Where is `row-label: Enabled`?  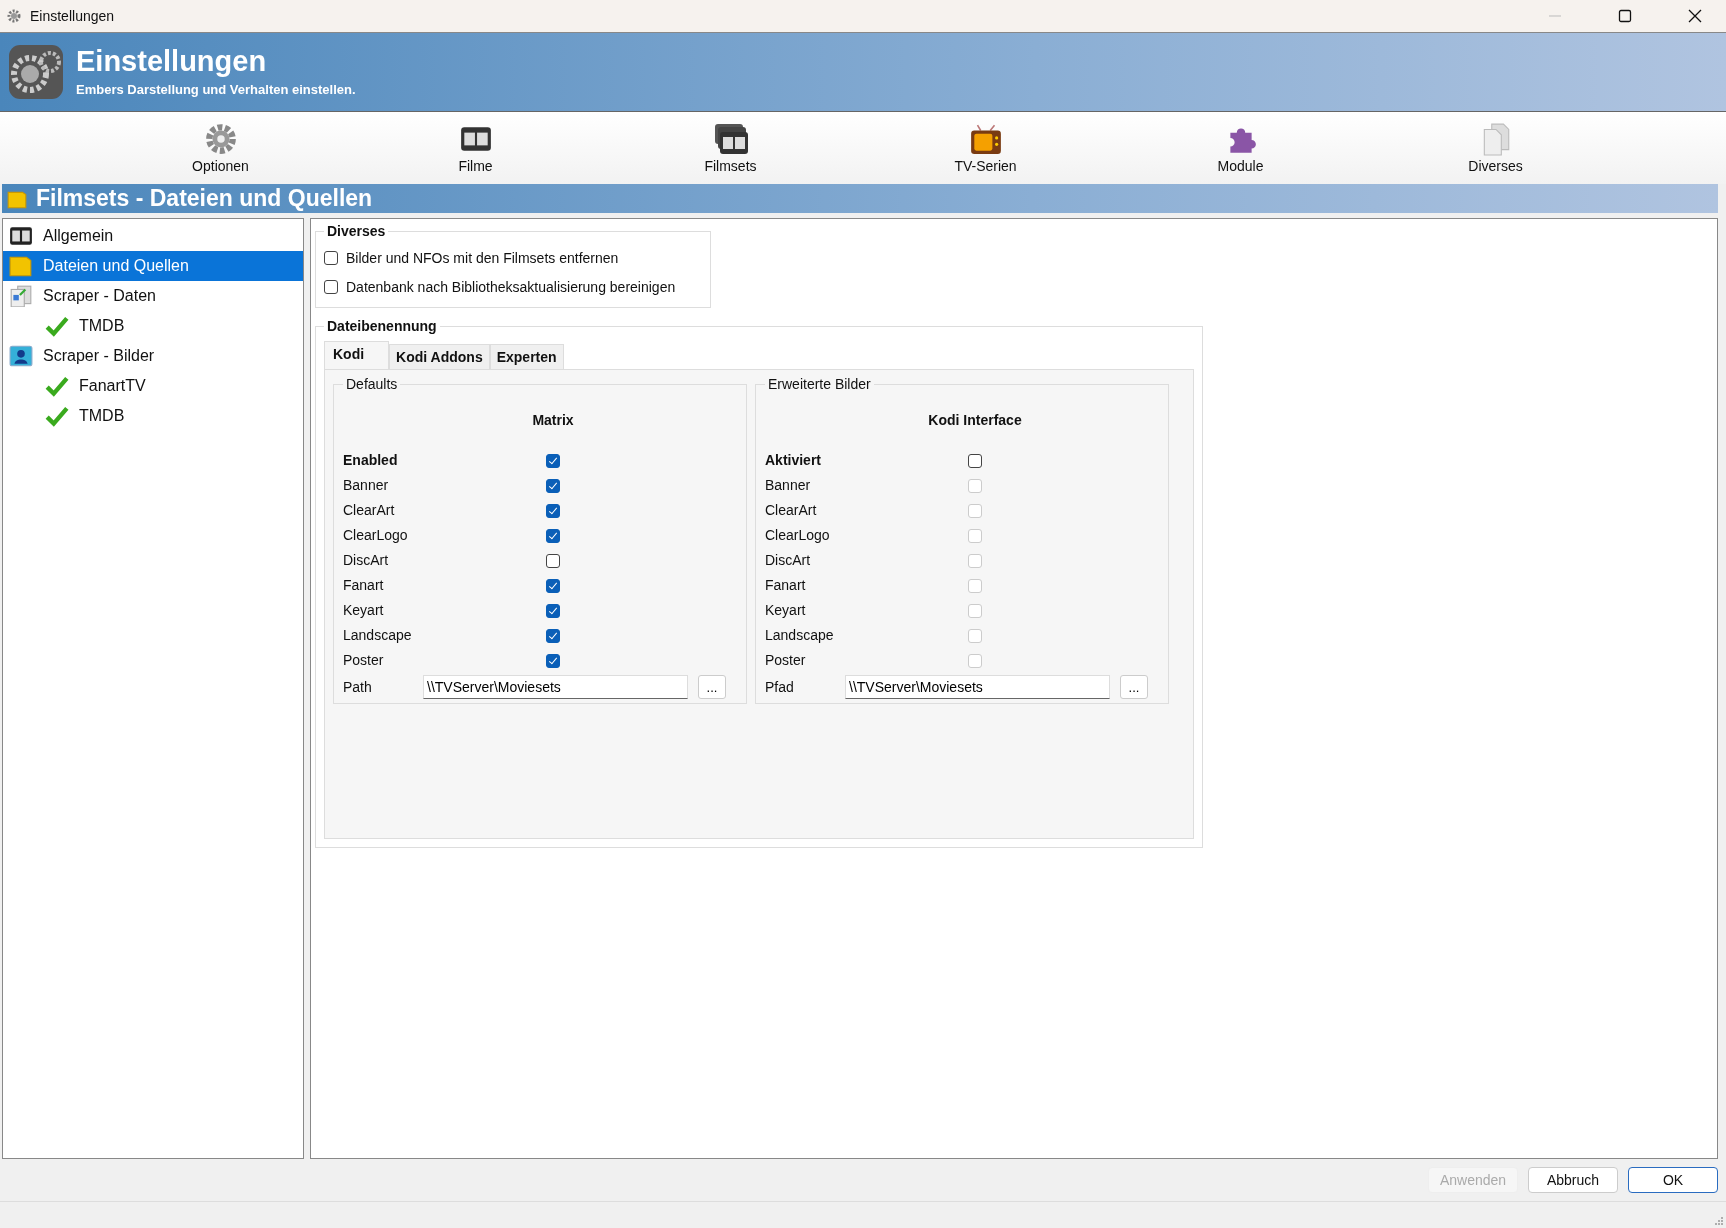
row-label: Enabled is located at coordinates (371, 460).